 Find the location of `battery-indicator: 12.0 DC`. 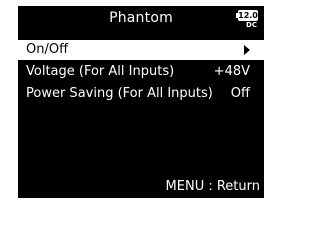

battery-indicator: 12.0 DC is located at coordinates (245, 20).